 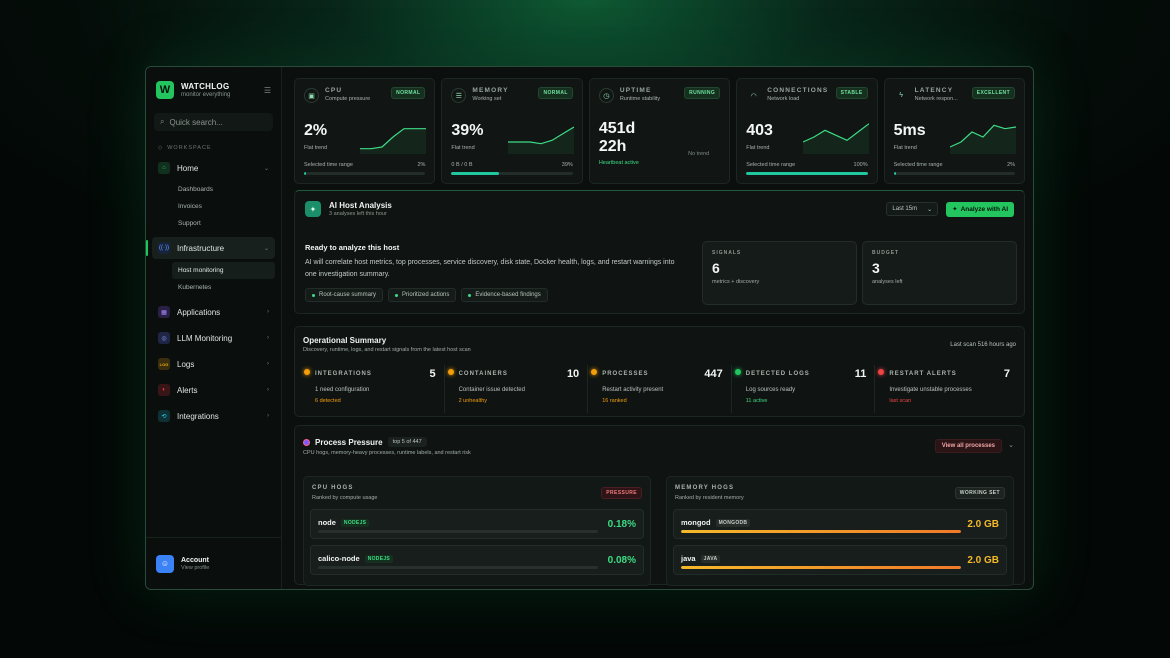 What do you see at coordinates (702, 93) in the screenshot?
I see `status-badge: RUNNING` at bounding box center [702, 93].